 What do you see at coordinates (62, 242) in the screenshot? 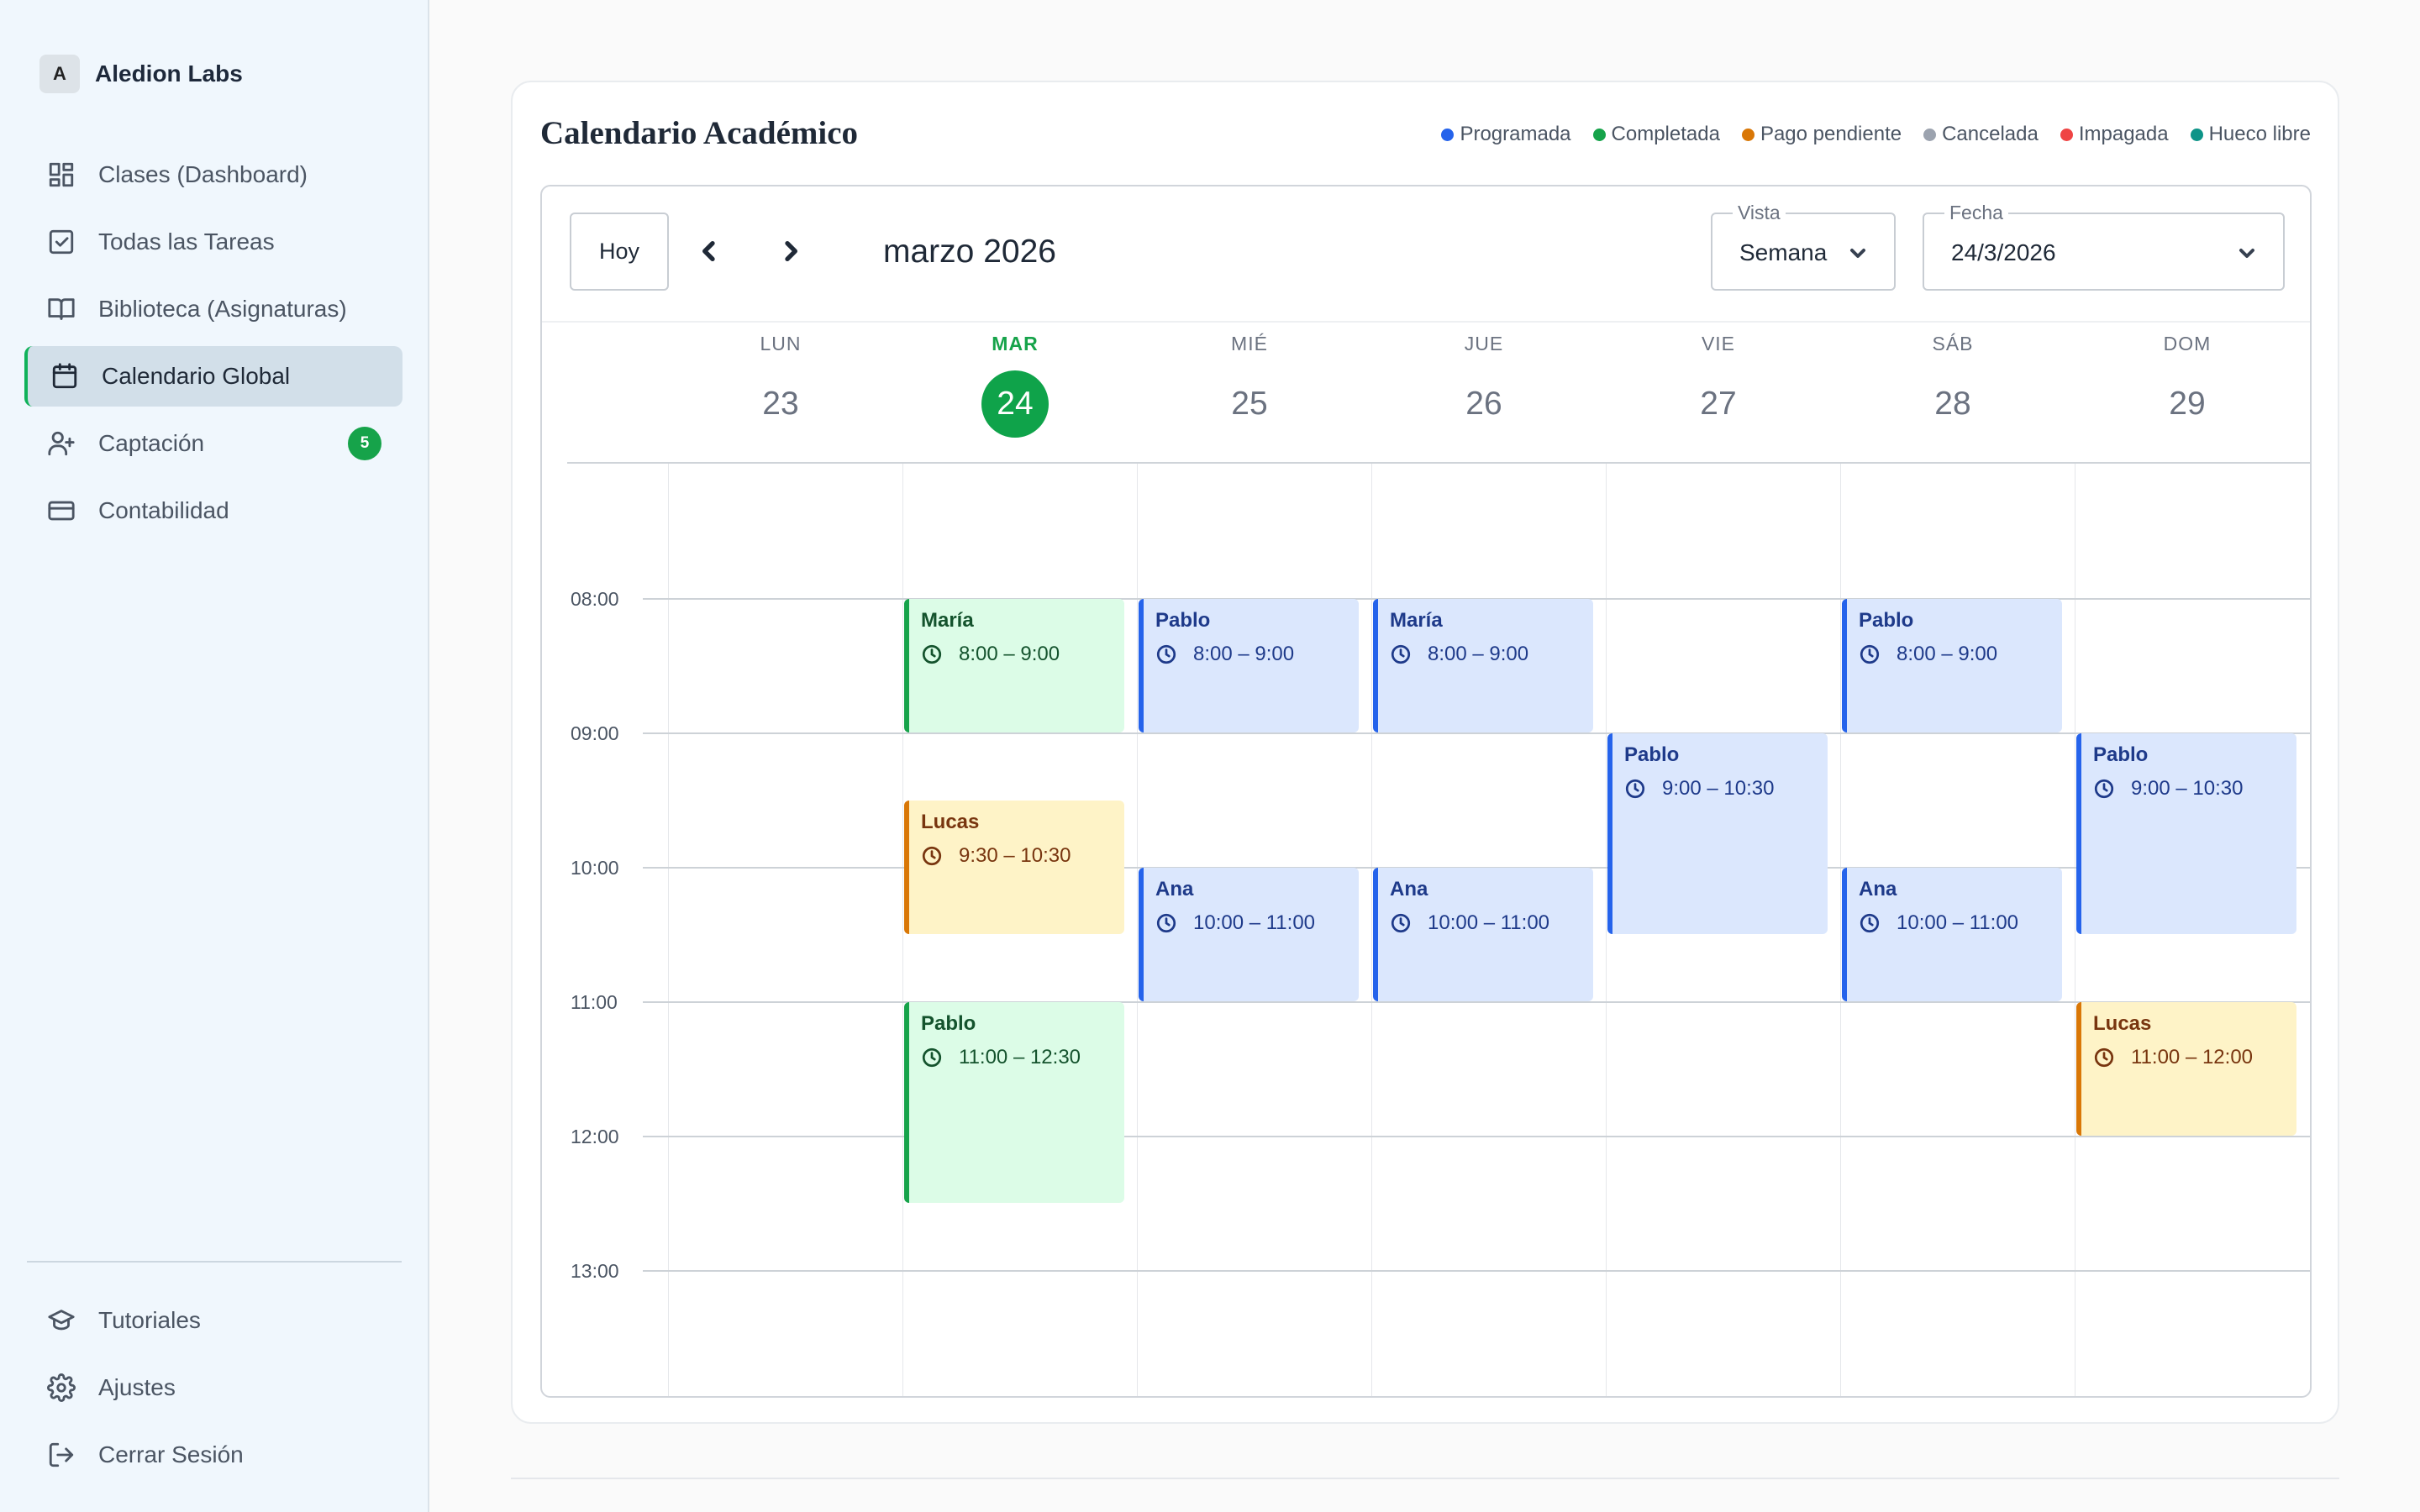
I see `checkbox-icon` at bounding box center [62, 242].